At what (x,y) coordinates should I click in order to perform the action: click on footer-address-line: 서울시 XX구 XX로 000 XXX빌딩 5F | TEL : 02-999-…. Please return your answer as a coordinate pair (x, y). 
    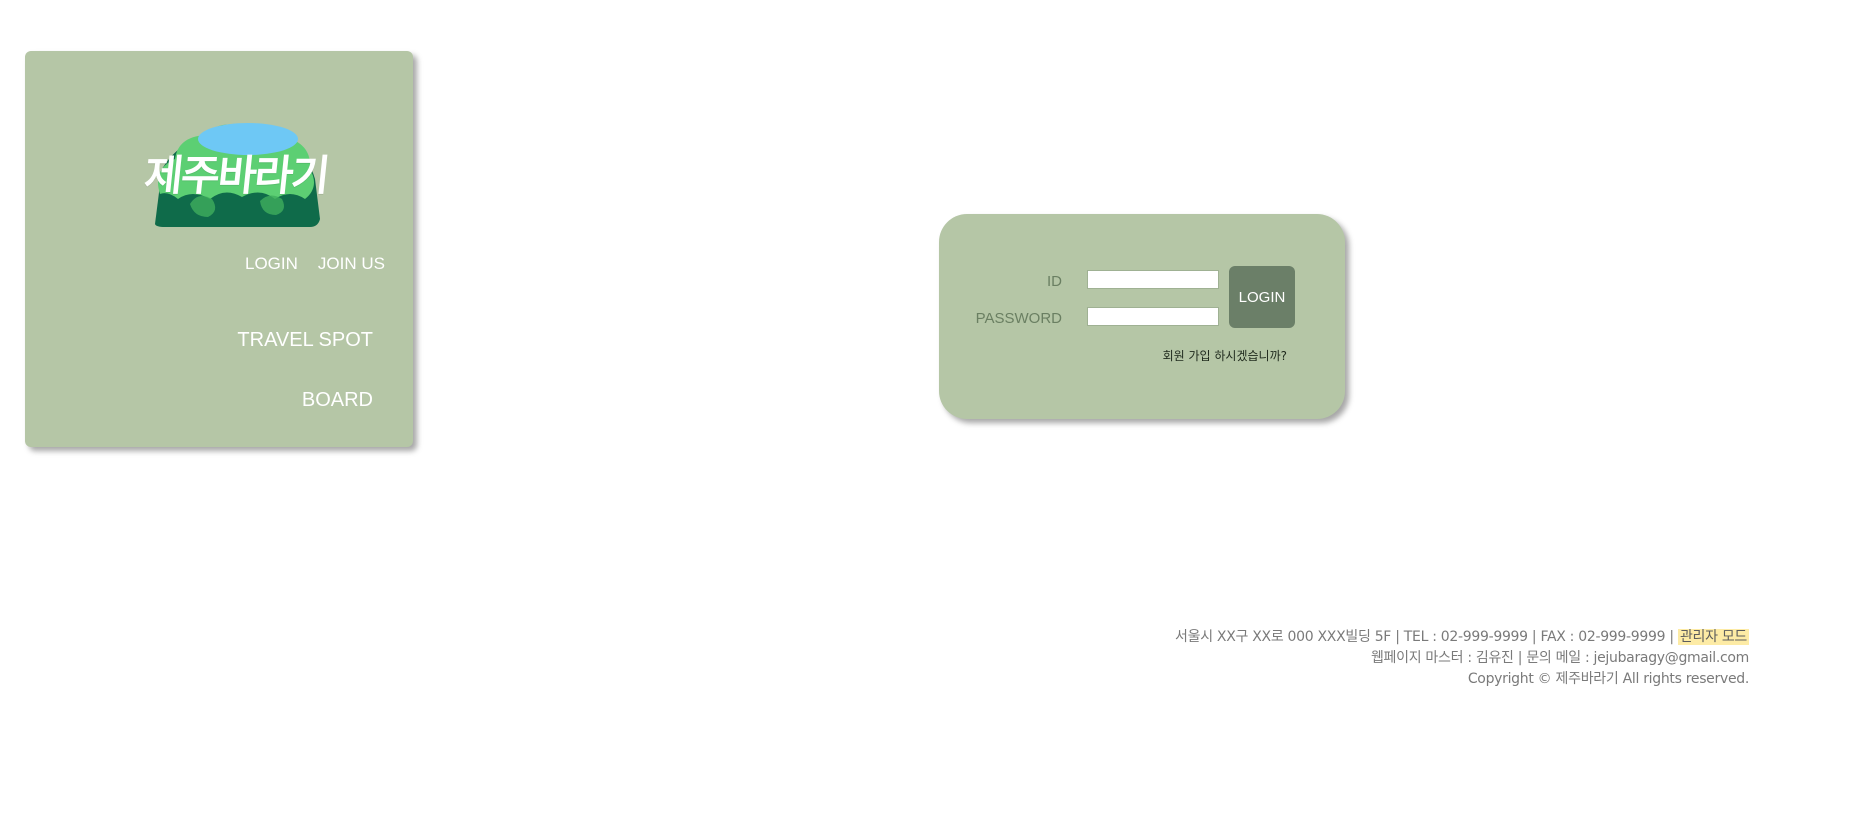
    Looking at the image, I should click on (1462, 637).